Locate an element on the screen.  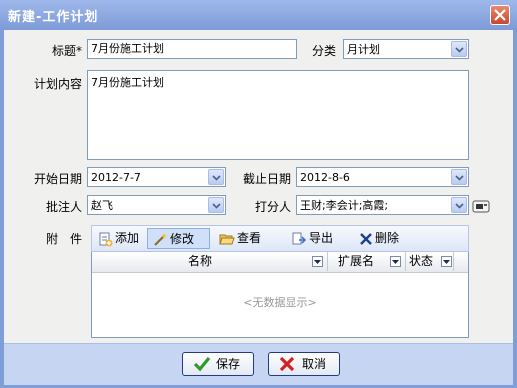
end-date-picker: 2012-8-6 is located at coordinates (382, 177).